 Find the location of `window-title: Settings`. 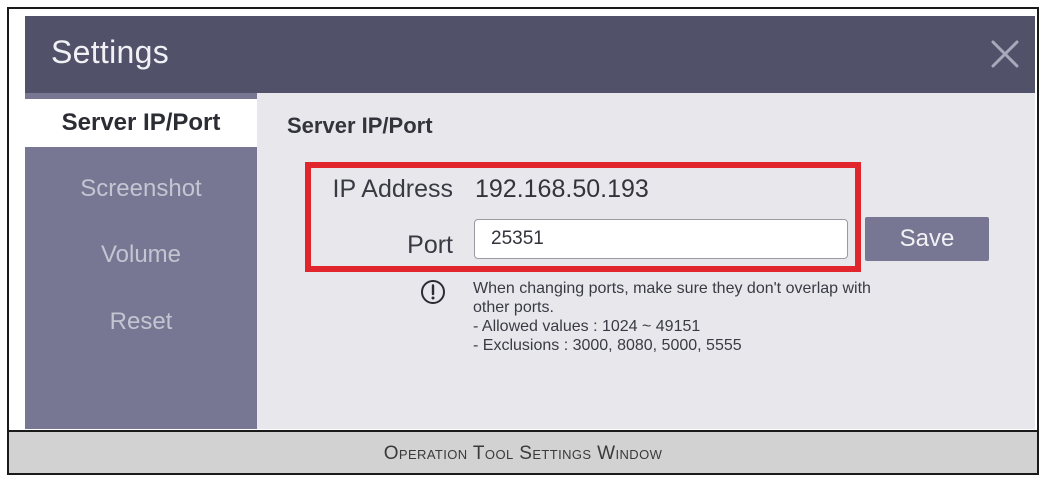

window-title: Settings is located at coordinates (110, 52).